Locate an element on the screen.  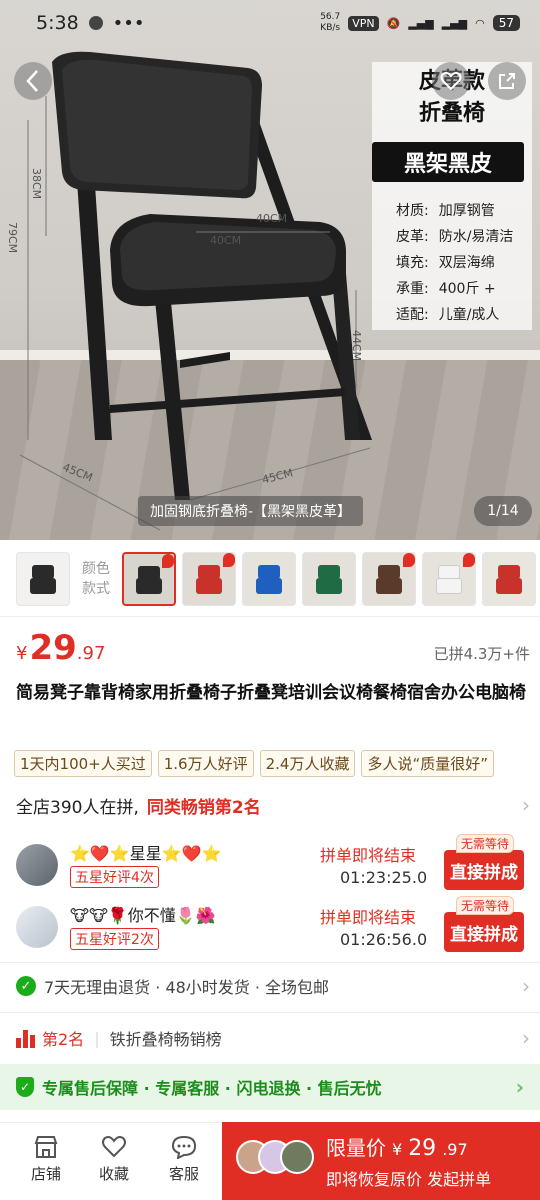
customer-service-button: 客服 is located at coordinates (184, 1159).